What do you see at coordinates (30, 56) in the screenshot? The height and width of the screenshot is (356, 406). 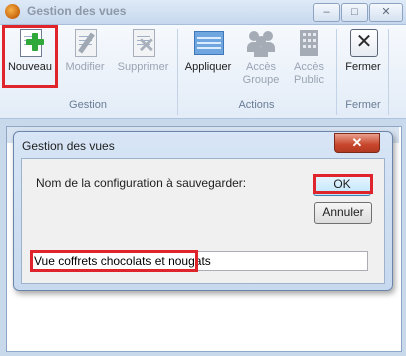 I see `new-button-highlight` at bounding box center [30, 56].